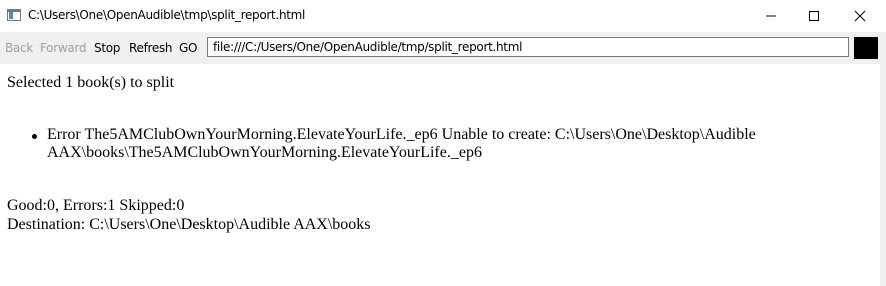 This screenshot has height=286, width=886. I want to click on maximize-icon, so click(814, 16).